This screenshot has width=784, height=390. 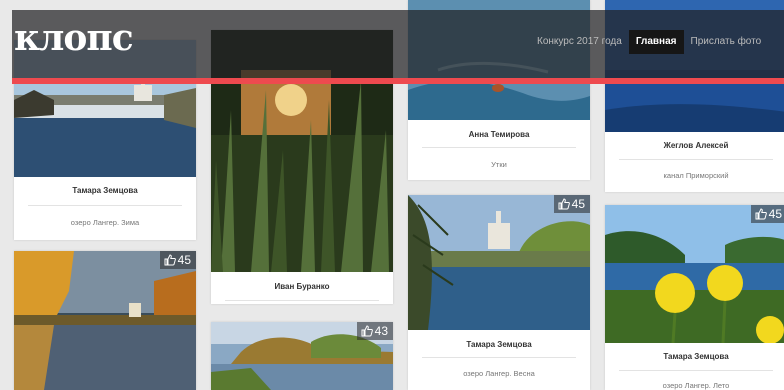 I want to click on photo-spring-lake: 45, so click(x=499, y=262).